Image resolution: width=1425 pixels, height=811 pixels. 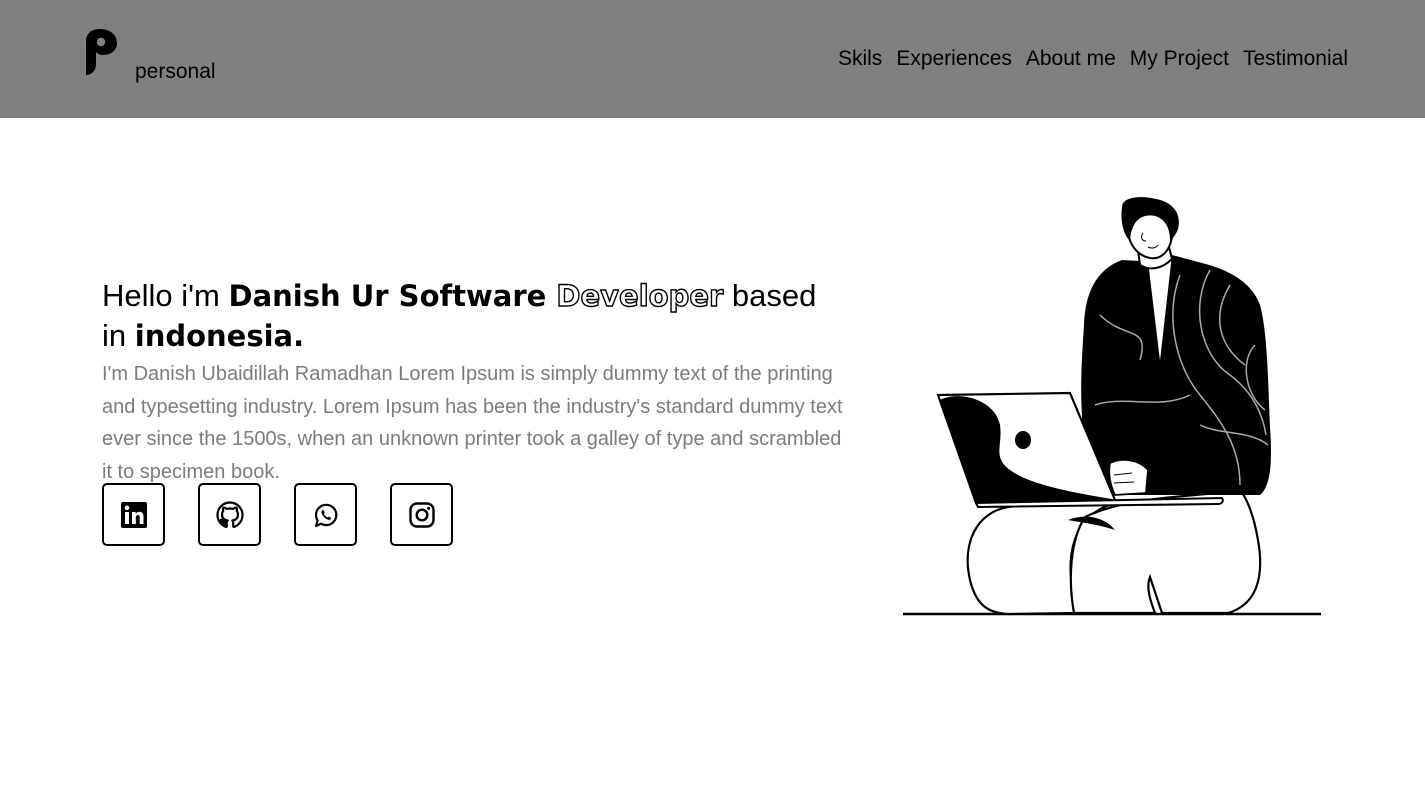 What do you see at coordinates (640, 295) in the screenshot?
I see `role-outlined-text: Developer` at bounding box center [640, 295].